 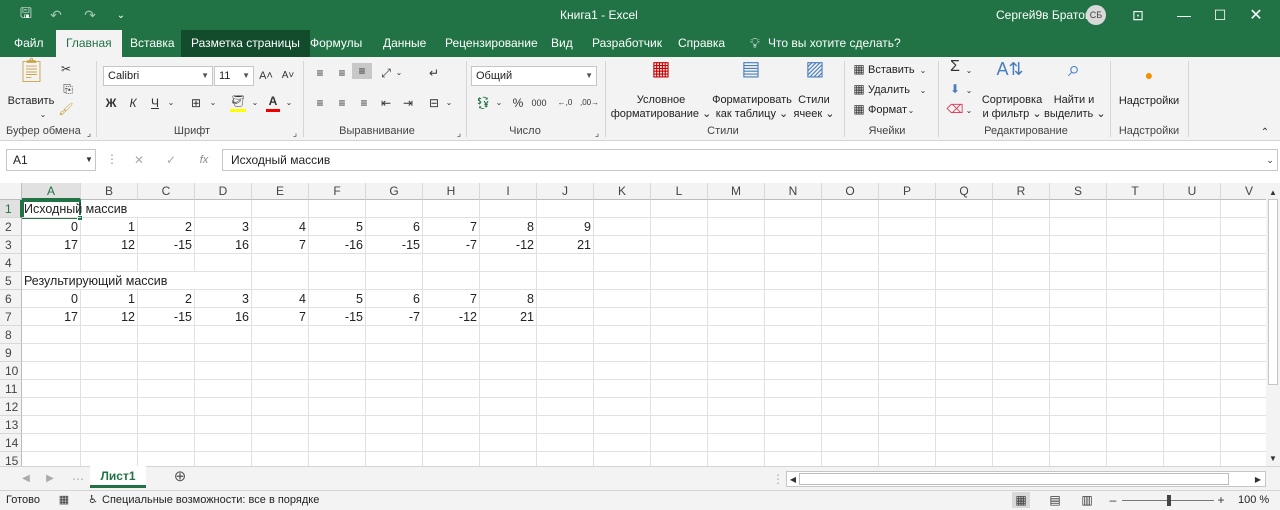 What do you see at coordinates (434, 103) in the screenshot?
I see `merge-center-icon: ⊟` at bounding box center [434, 103].